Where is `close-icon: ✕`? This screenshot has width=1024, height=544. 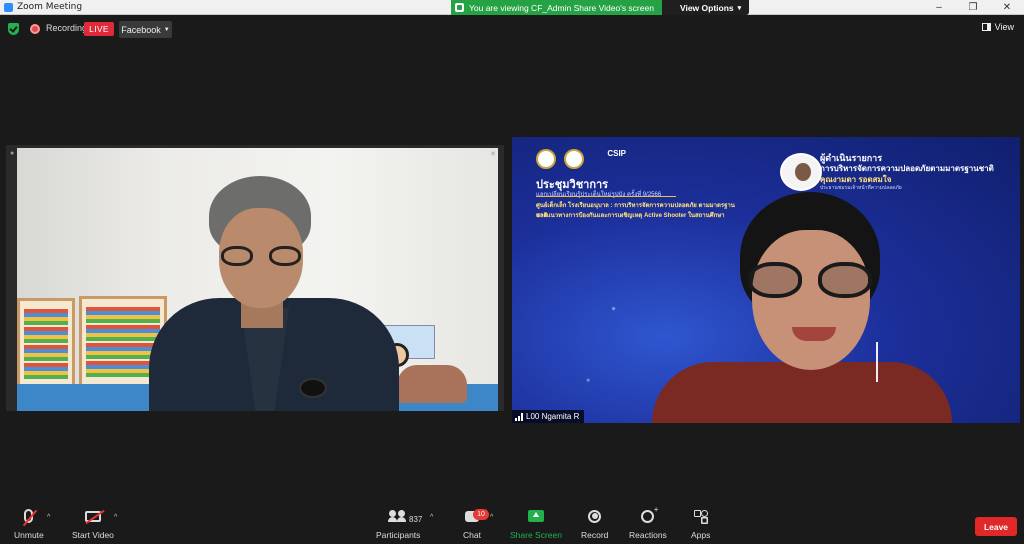
close-icon: ✕ is located at coordinates (493, 154).